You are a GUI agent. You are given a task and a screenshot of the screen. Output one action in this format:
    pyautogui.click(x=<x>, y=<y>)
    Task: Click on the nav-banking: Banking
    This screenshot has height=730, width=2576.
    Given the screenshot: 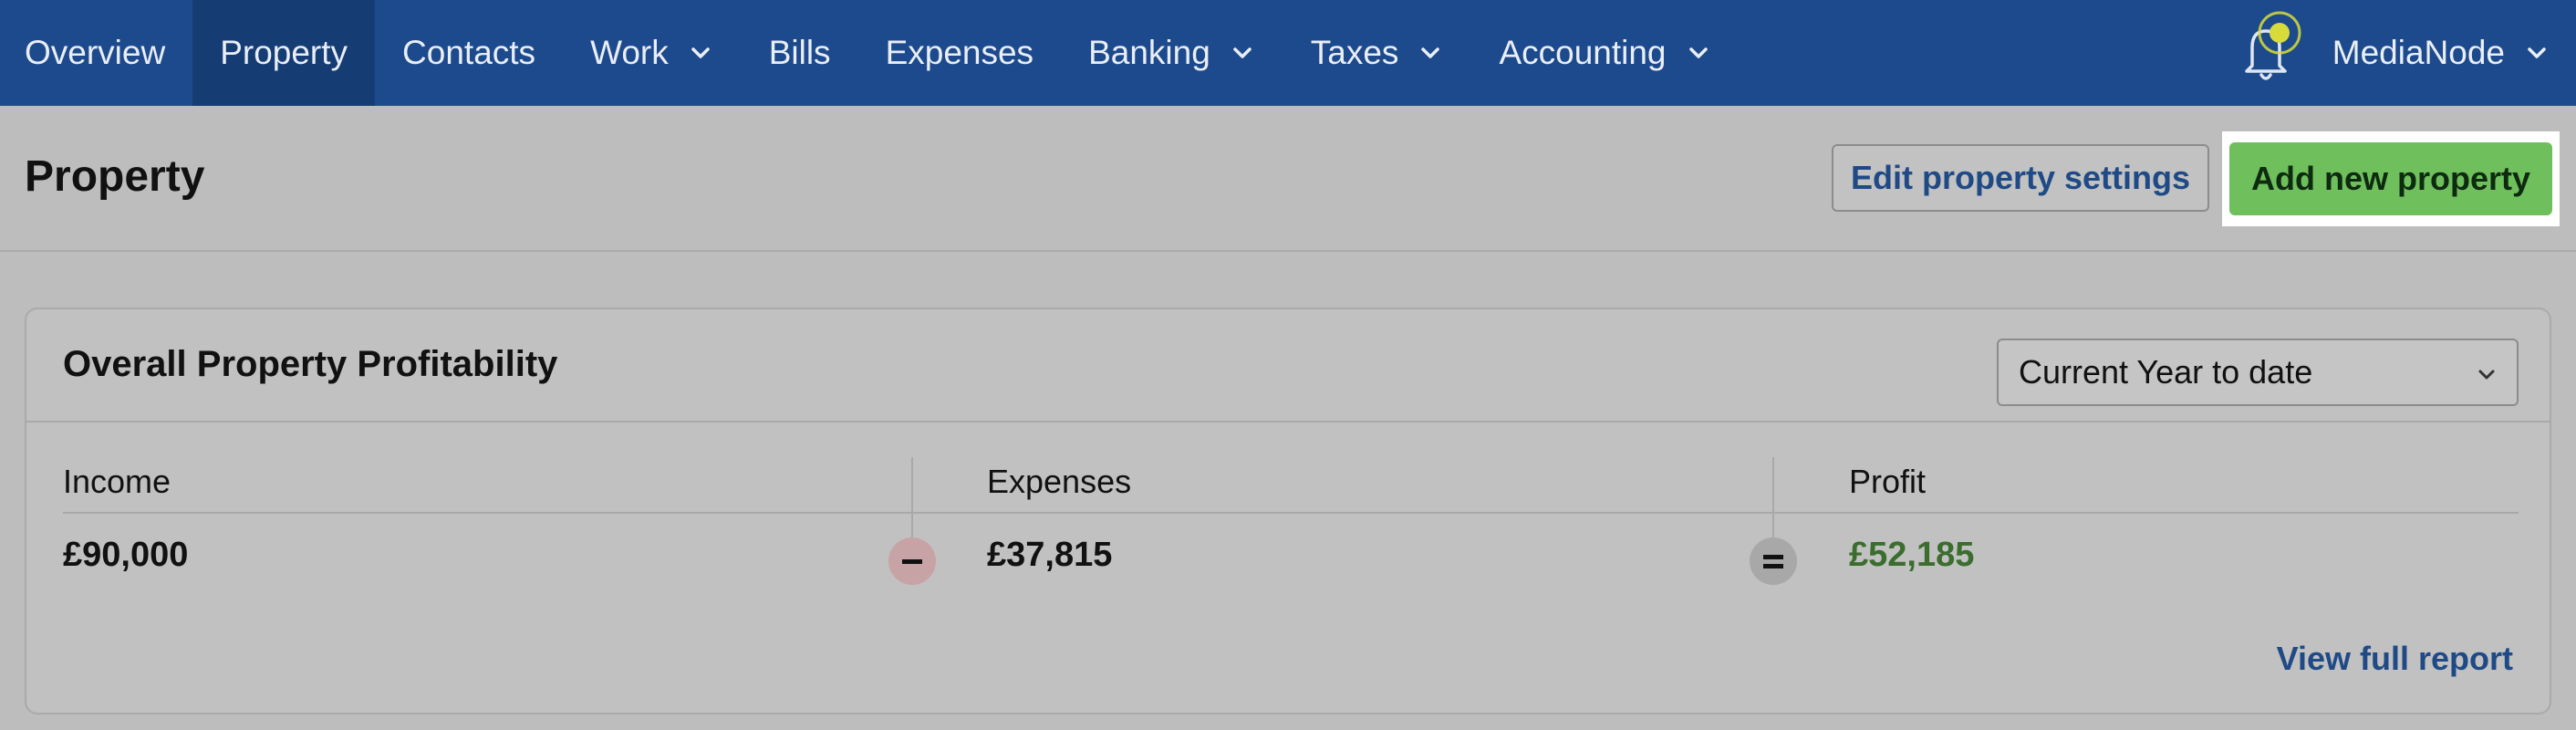 What is the action you would take?
    pyautogui.click(x=1172, y=53)
    